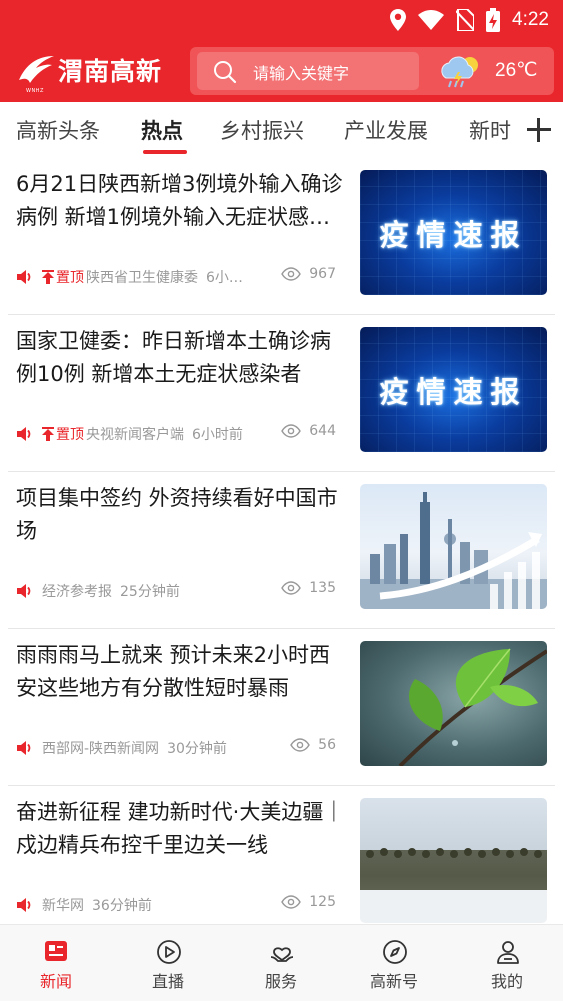 The width and height of the screenshot is (563, 1001). Describe the element at coordinates (516, 70) in the screenshot. I see `temperature: 26℃` at that location.